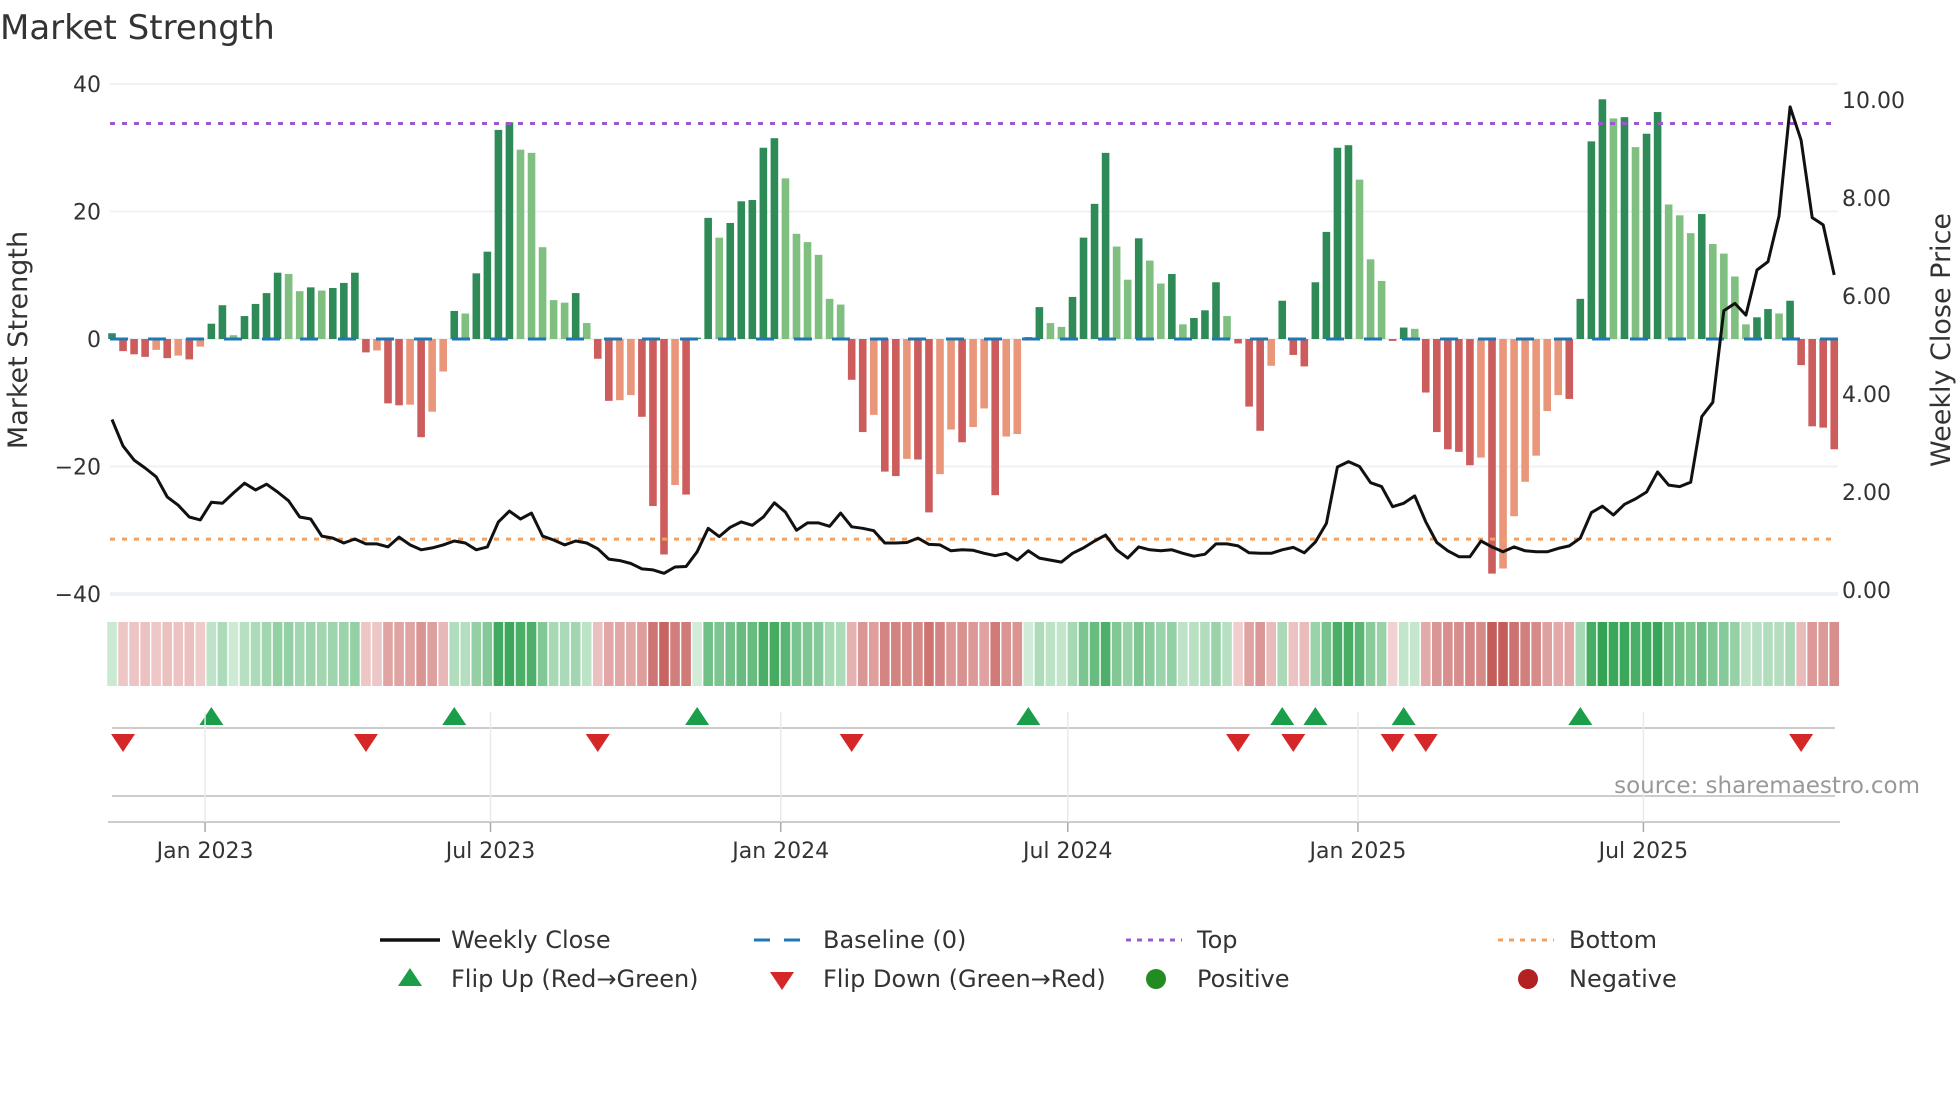 The image size is (1960, 1102). I want to click on legend-label: Positive, so click(1243, 979).